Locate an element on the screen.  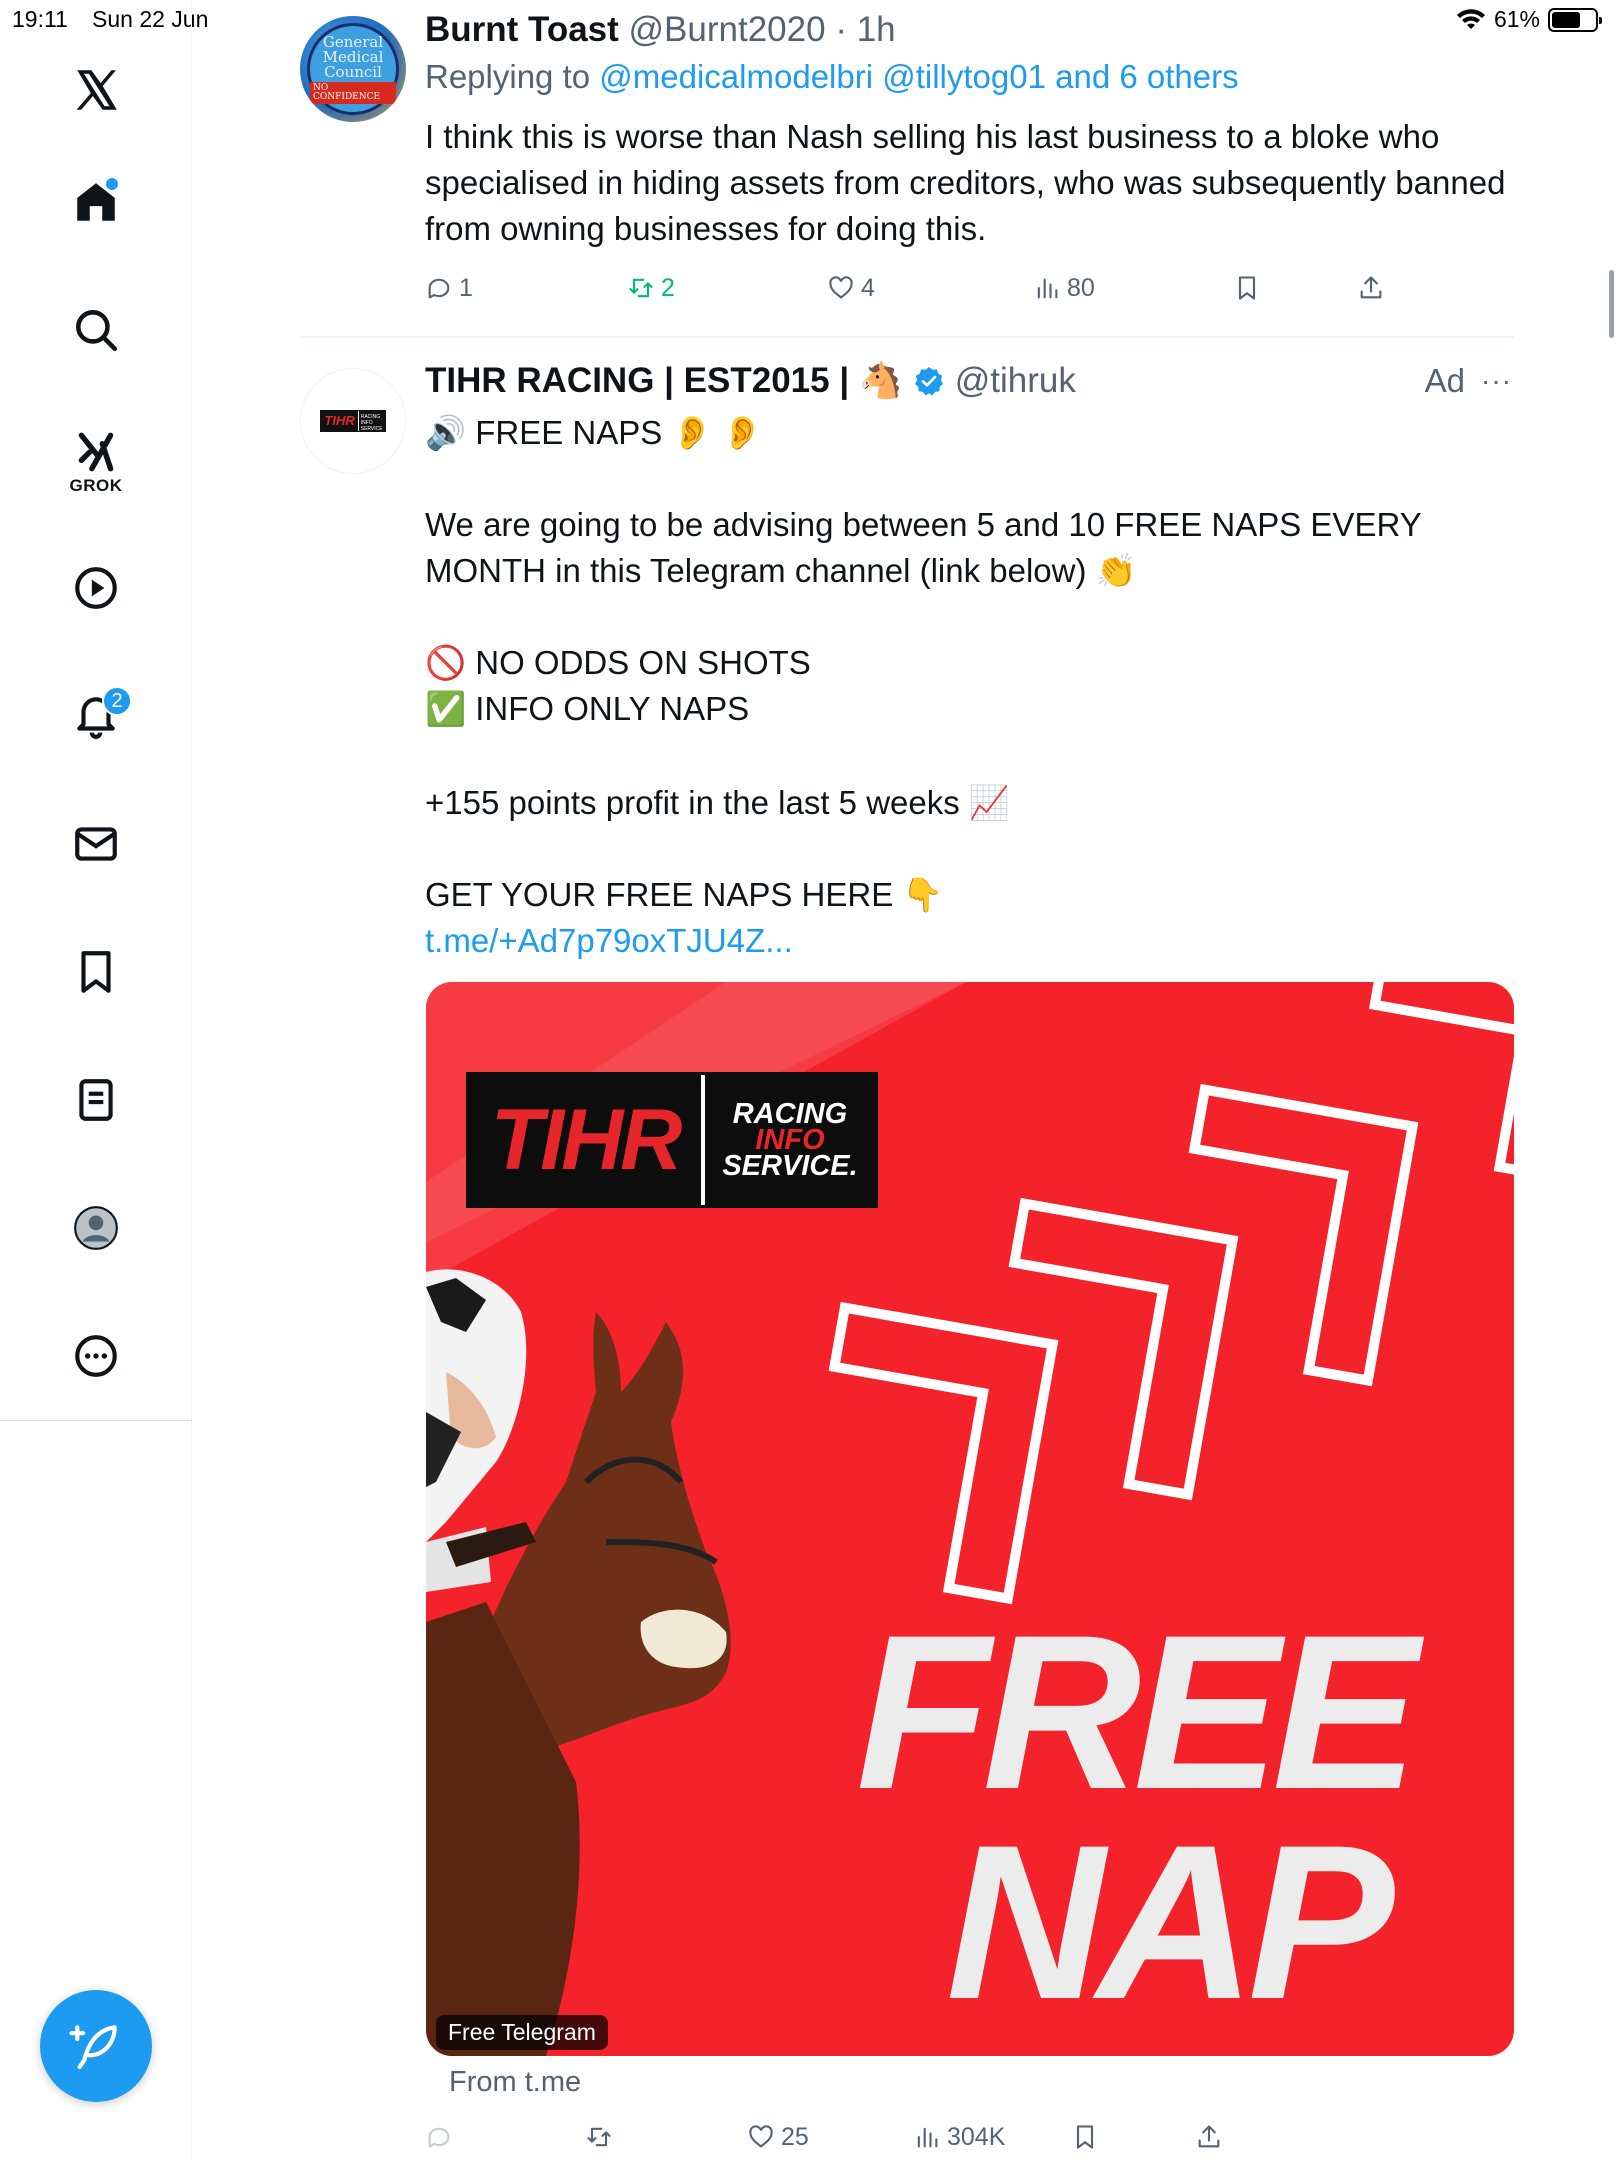
tihr-logo: TIHR RACING INFO SERVICE. is located at coordinates (672, 1140).